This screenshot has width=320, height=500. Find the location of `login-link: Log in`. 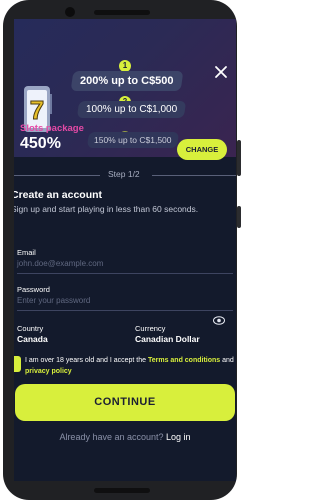

login-link: Log in is located at coordinates (178, 437).